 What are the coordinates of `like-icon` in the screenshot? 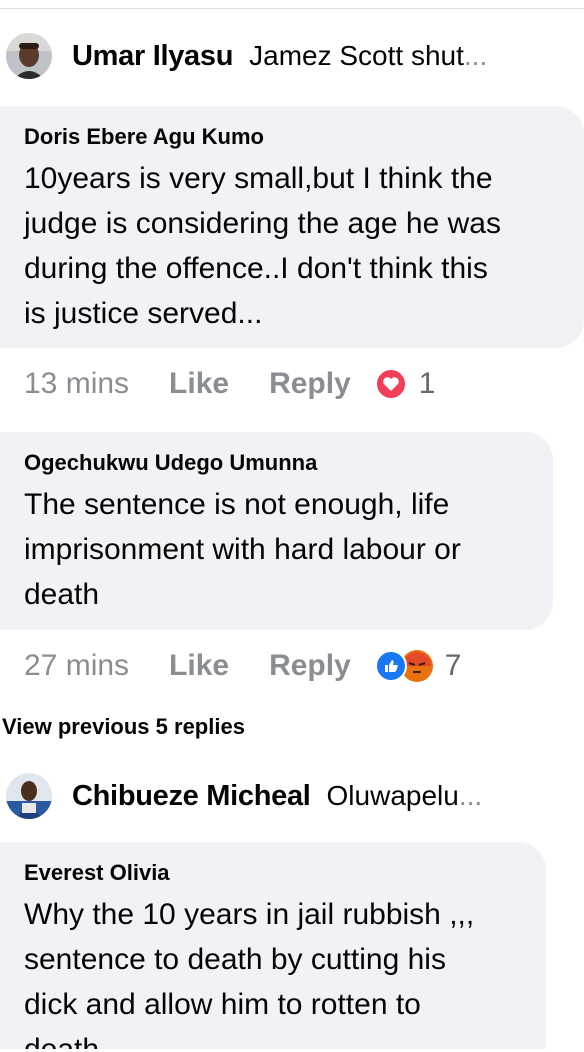 It's located at (390, 666).